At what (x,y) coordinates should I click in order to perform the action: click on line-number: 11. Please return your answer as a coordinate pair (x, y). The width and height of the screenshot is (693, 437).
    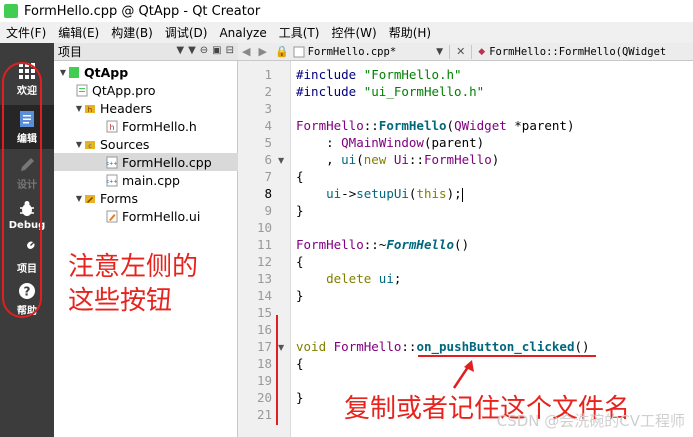
    Looking at the image, I should click on (264, 244).